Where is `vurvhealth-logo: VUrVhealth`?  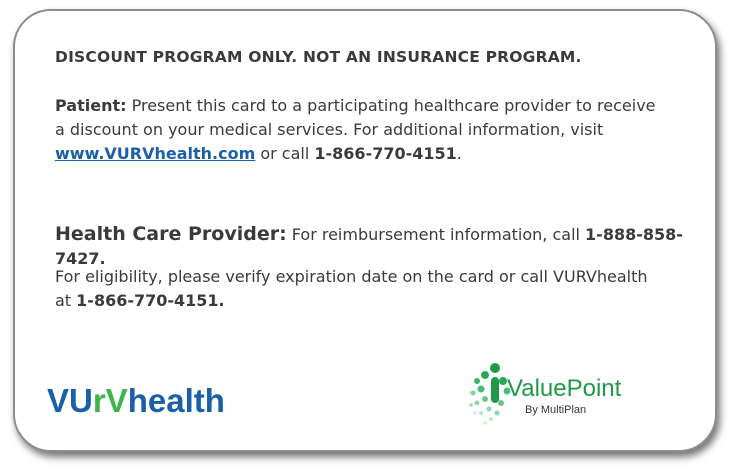
vurvhealth-logo: VUrVhealth is located at coordinates (136, 400).